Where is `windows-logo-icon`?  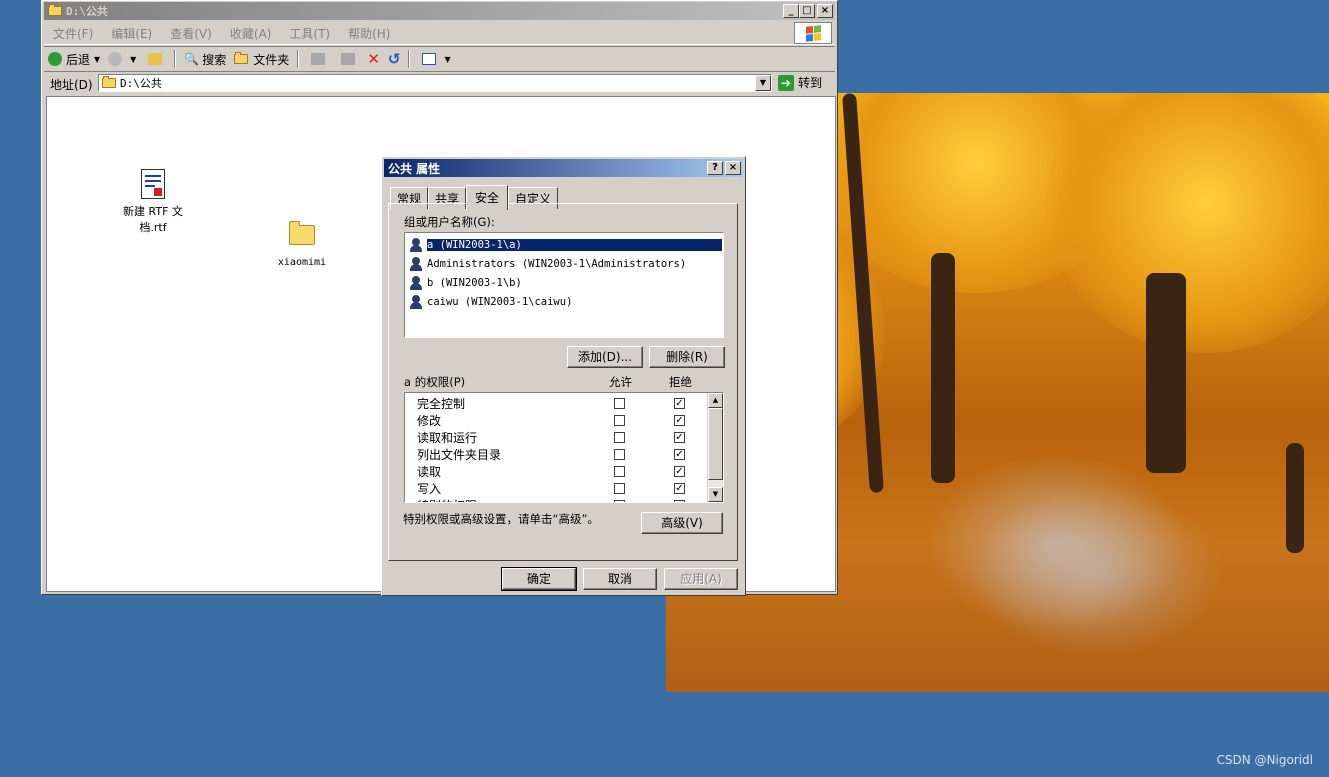 windows-logo-icon is located at coordinates (813, 33).